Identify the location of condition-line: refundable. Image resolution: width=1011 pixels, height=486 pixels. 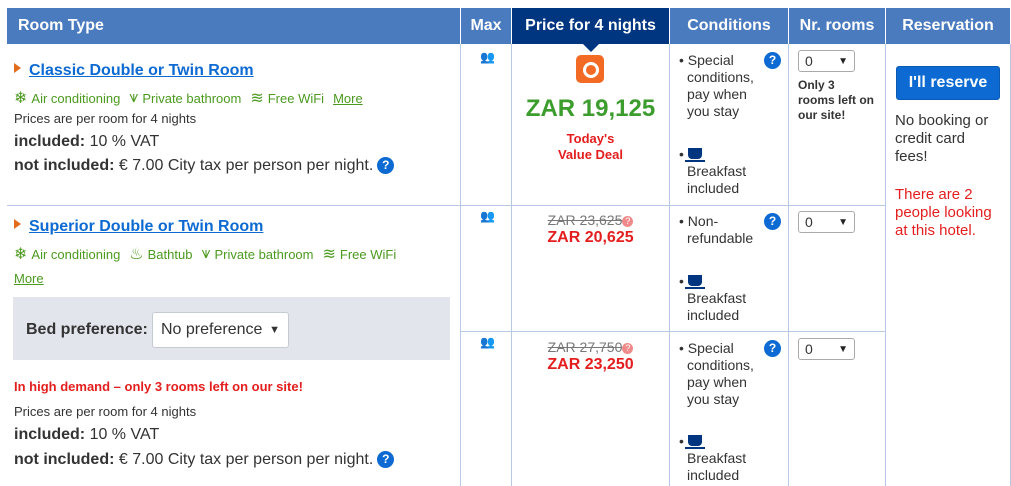
(720, 238).